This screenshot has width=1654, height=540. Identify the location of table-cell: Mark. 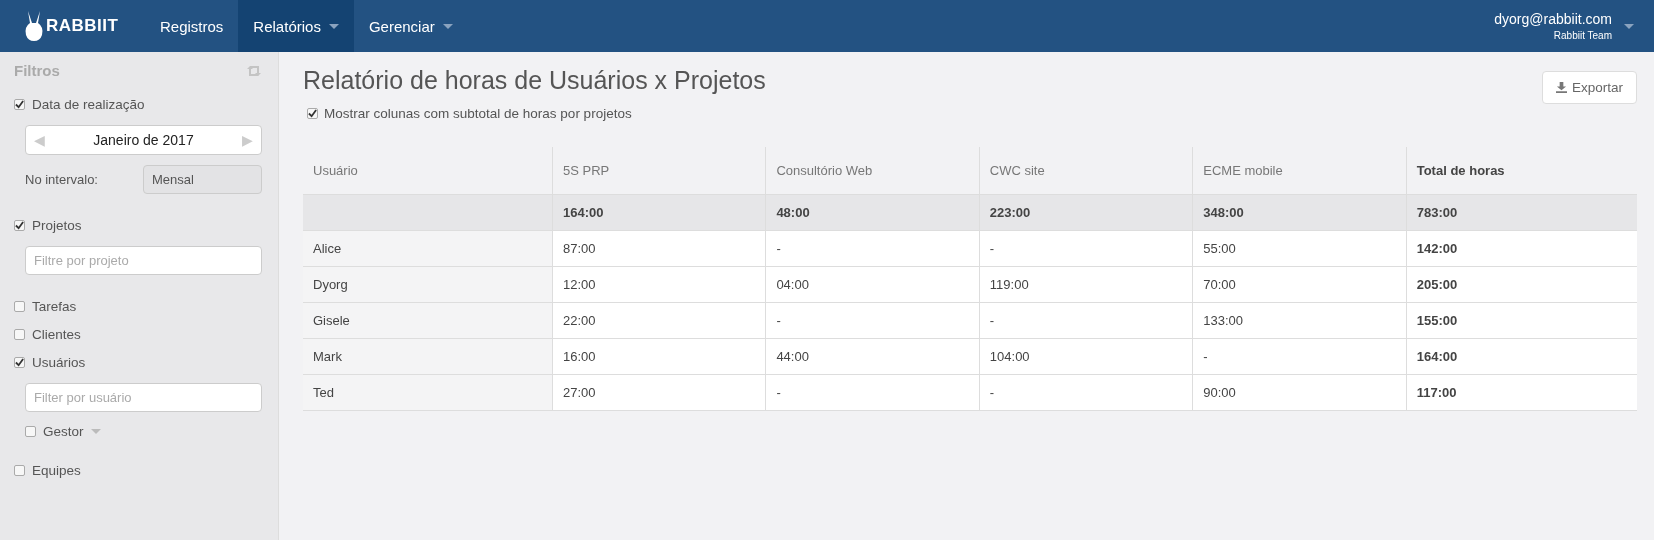
(428, 356).